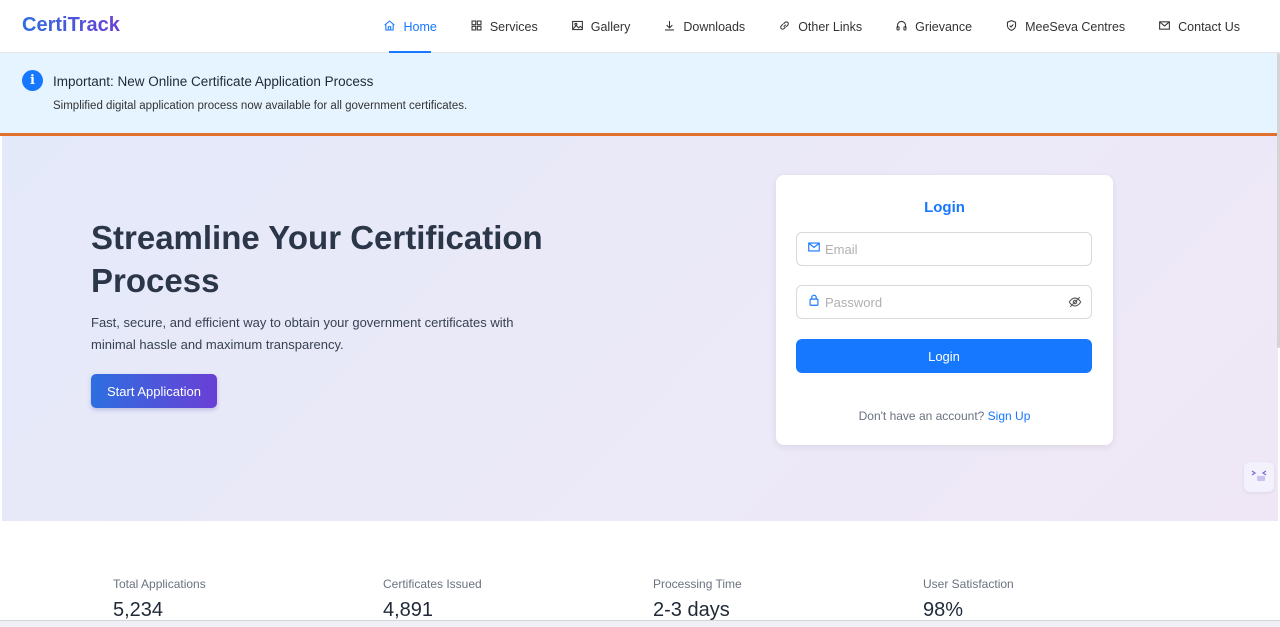  I want to click on headphones-icon, so click(901, 27).